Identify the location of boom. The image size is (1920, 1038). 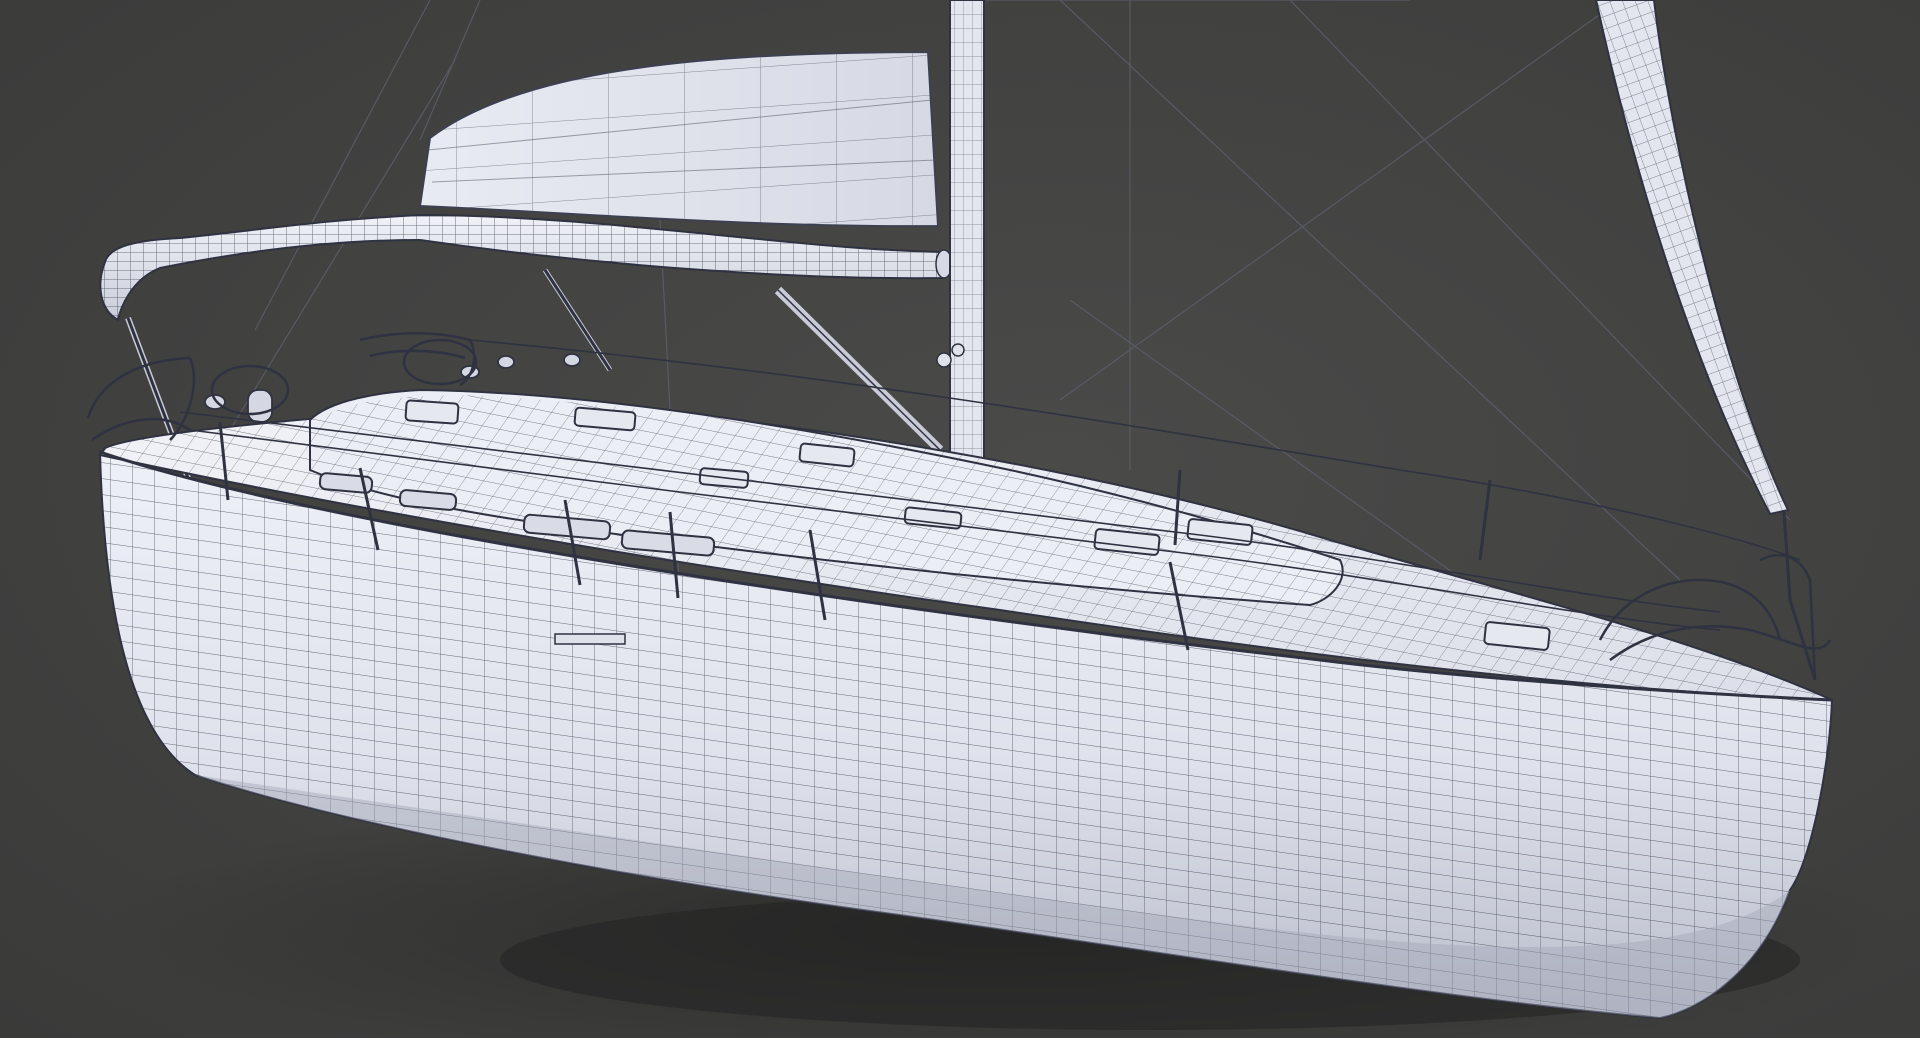
(526, 267).